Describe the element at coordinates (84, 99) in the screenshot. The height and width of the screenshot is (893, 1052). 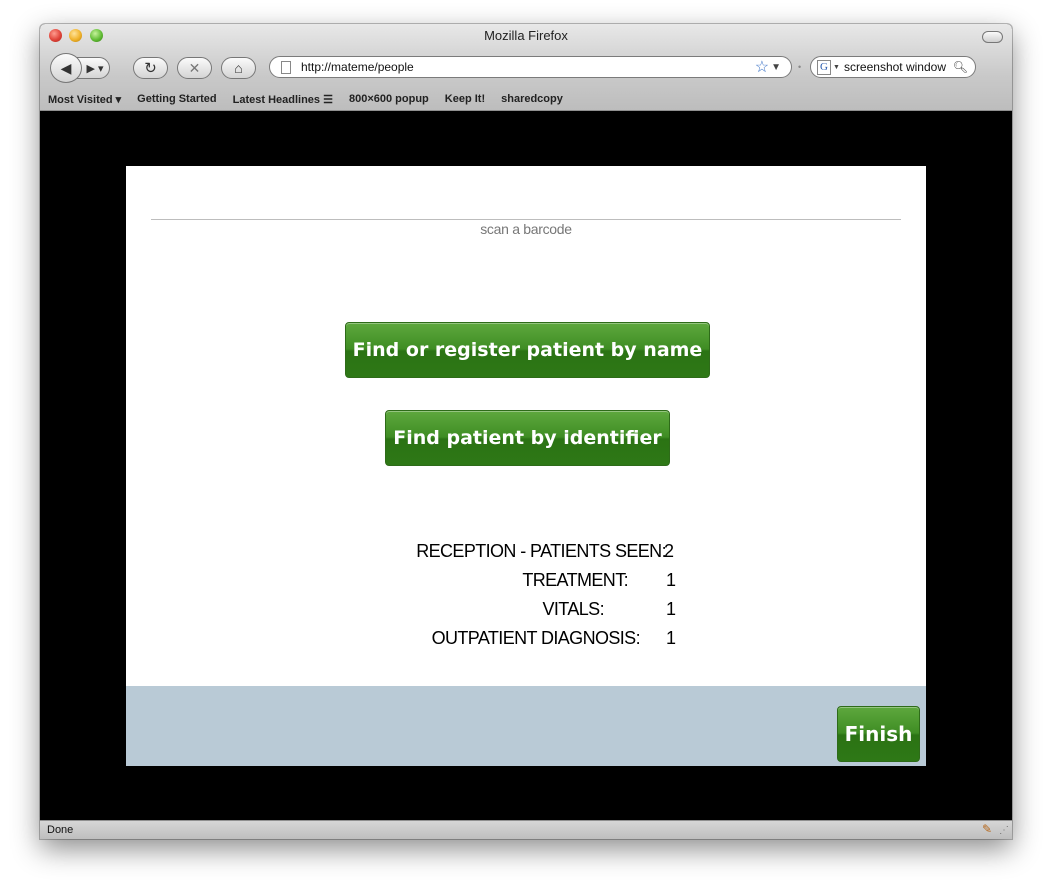
I see `bookmark-most-visited: Most Visited ▾` at that location.